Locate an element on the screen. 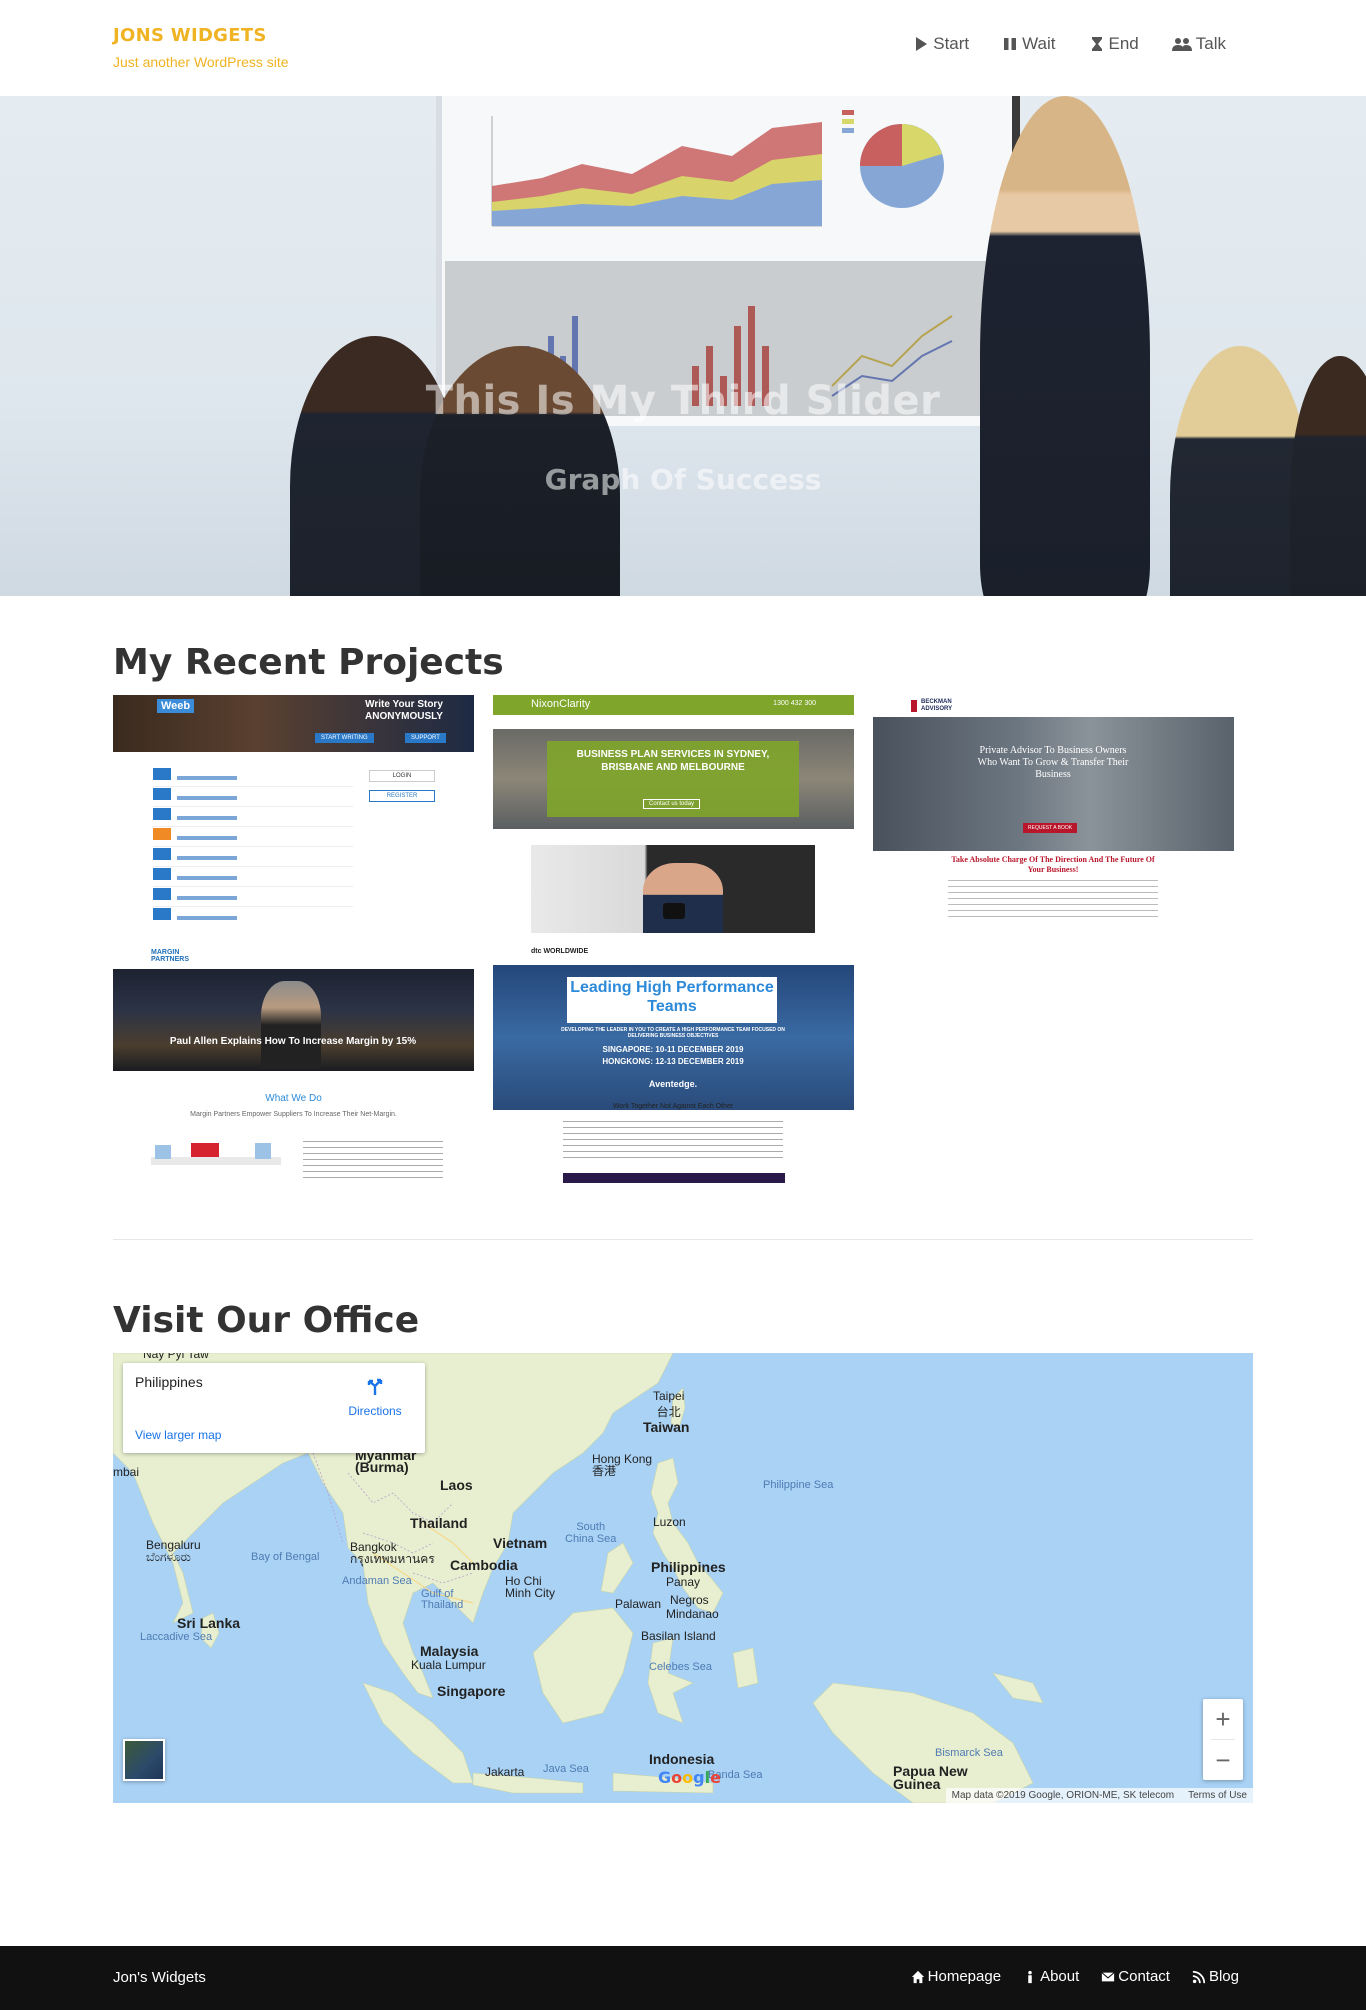  map-label-malaysia: Malaysia is located at coordinates (449, 1651).